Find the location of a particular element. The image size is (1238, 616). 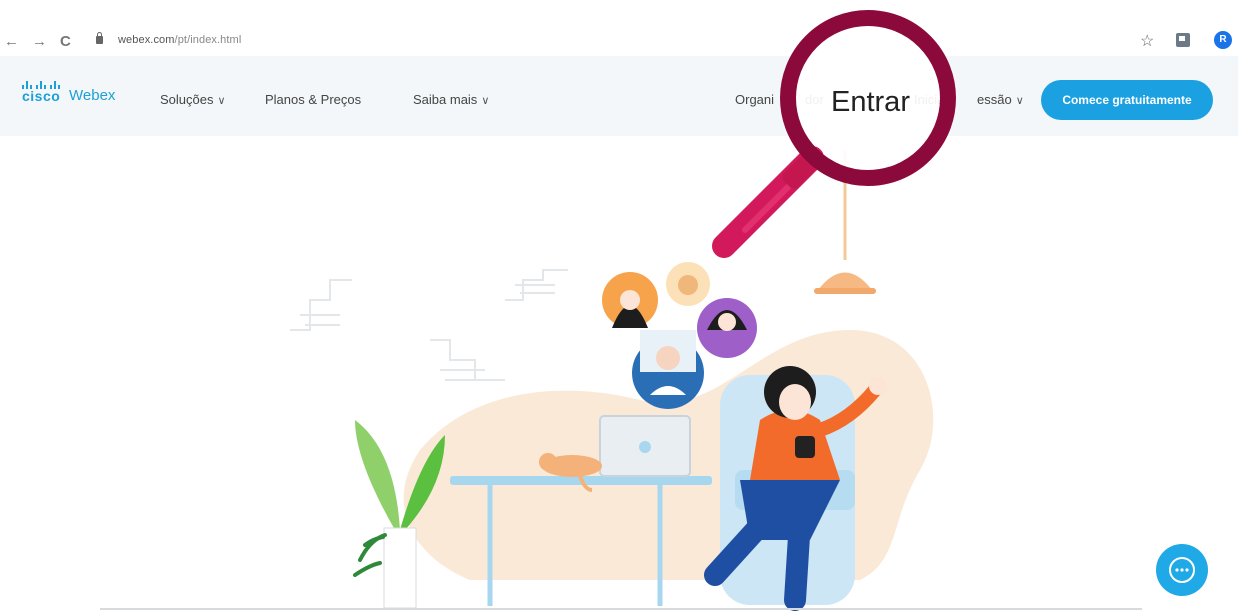

logo-cisco-text: cisco is located at coordinates (41, 96).